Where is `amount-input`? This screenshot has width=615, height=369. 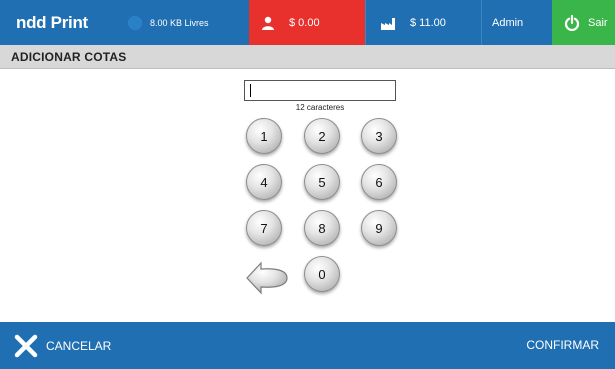
amount-input is located at coordinates (320, 90).